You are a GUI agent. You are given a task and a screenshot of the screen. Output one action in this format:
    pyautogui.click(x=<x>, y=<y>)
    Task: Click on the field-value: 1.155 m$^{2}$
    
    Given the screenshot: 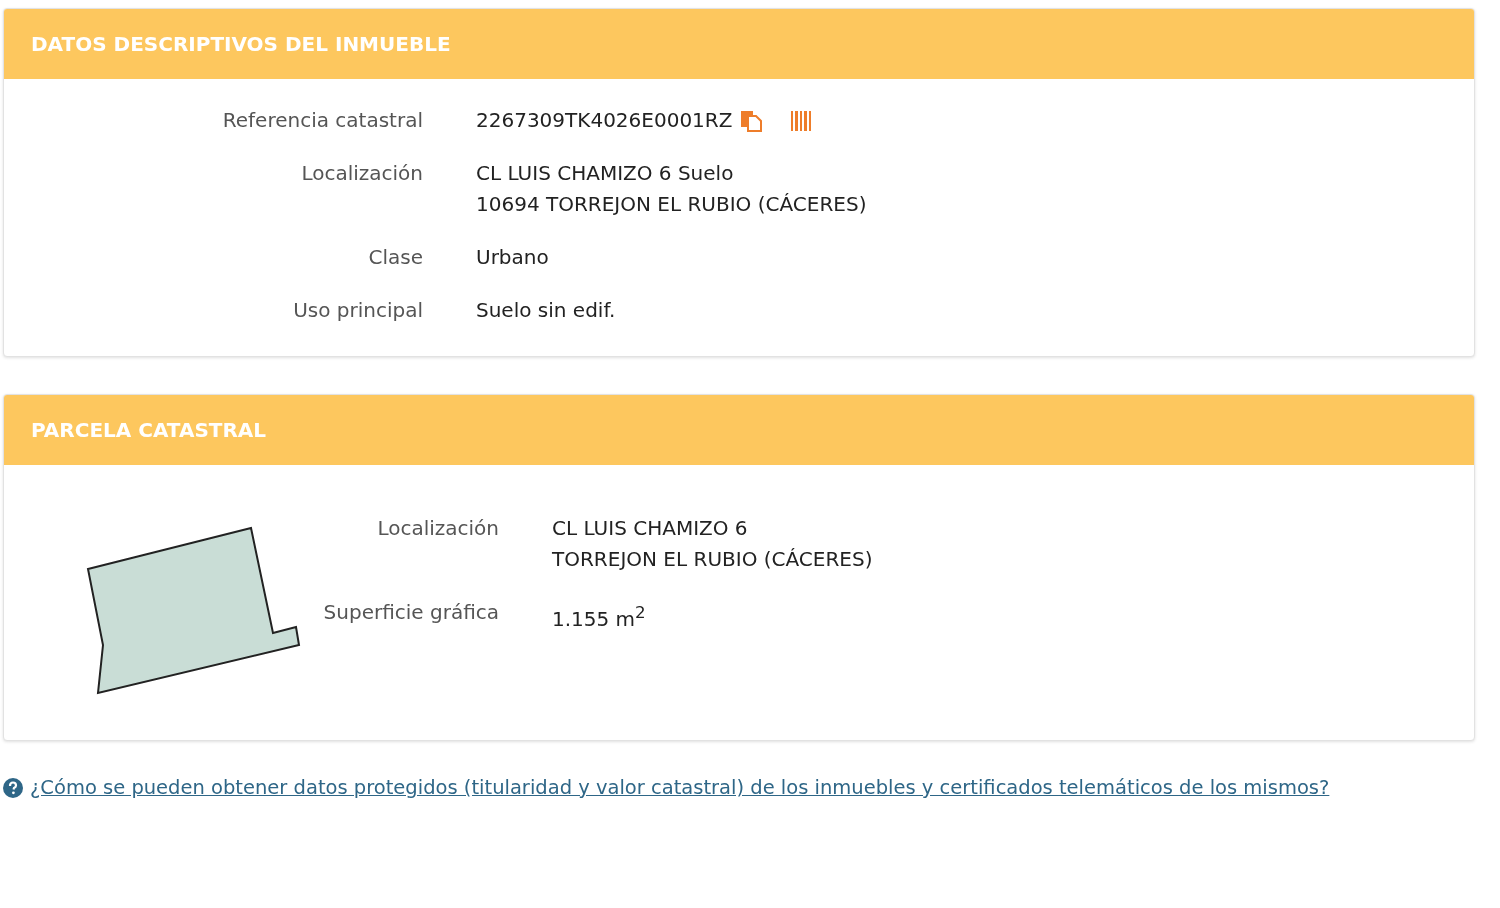 What is the action you would take?
    pyautogui.click(x=599, y=617)
    